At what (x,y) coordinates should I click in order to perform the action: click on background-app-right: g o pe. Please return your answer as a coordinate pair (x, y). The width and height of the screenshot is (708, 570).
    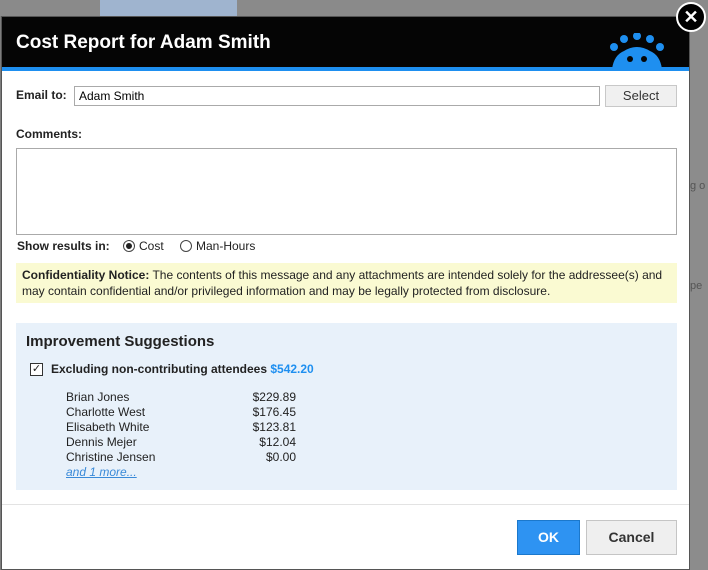
    Looking at the image, I should click on (699, 293).